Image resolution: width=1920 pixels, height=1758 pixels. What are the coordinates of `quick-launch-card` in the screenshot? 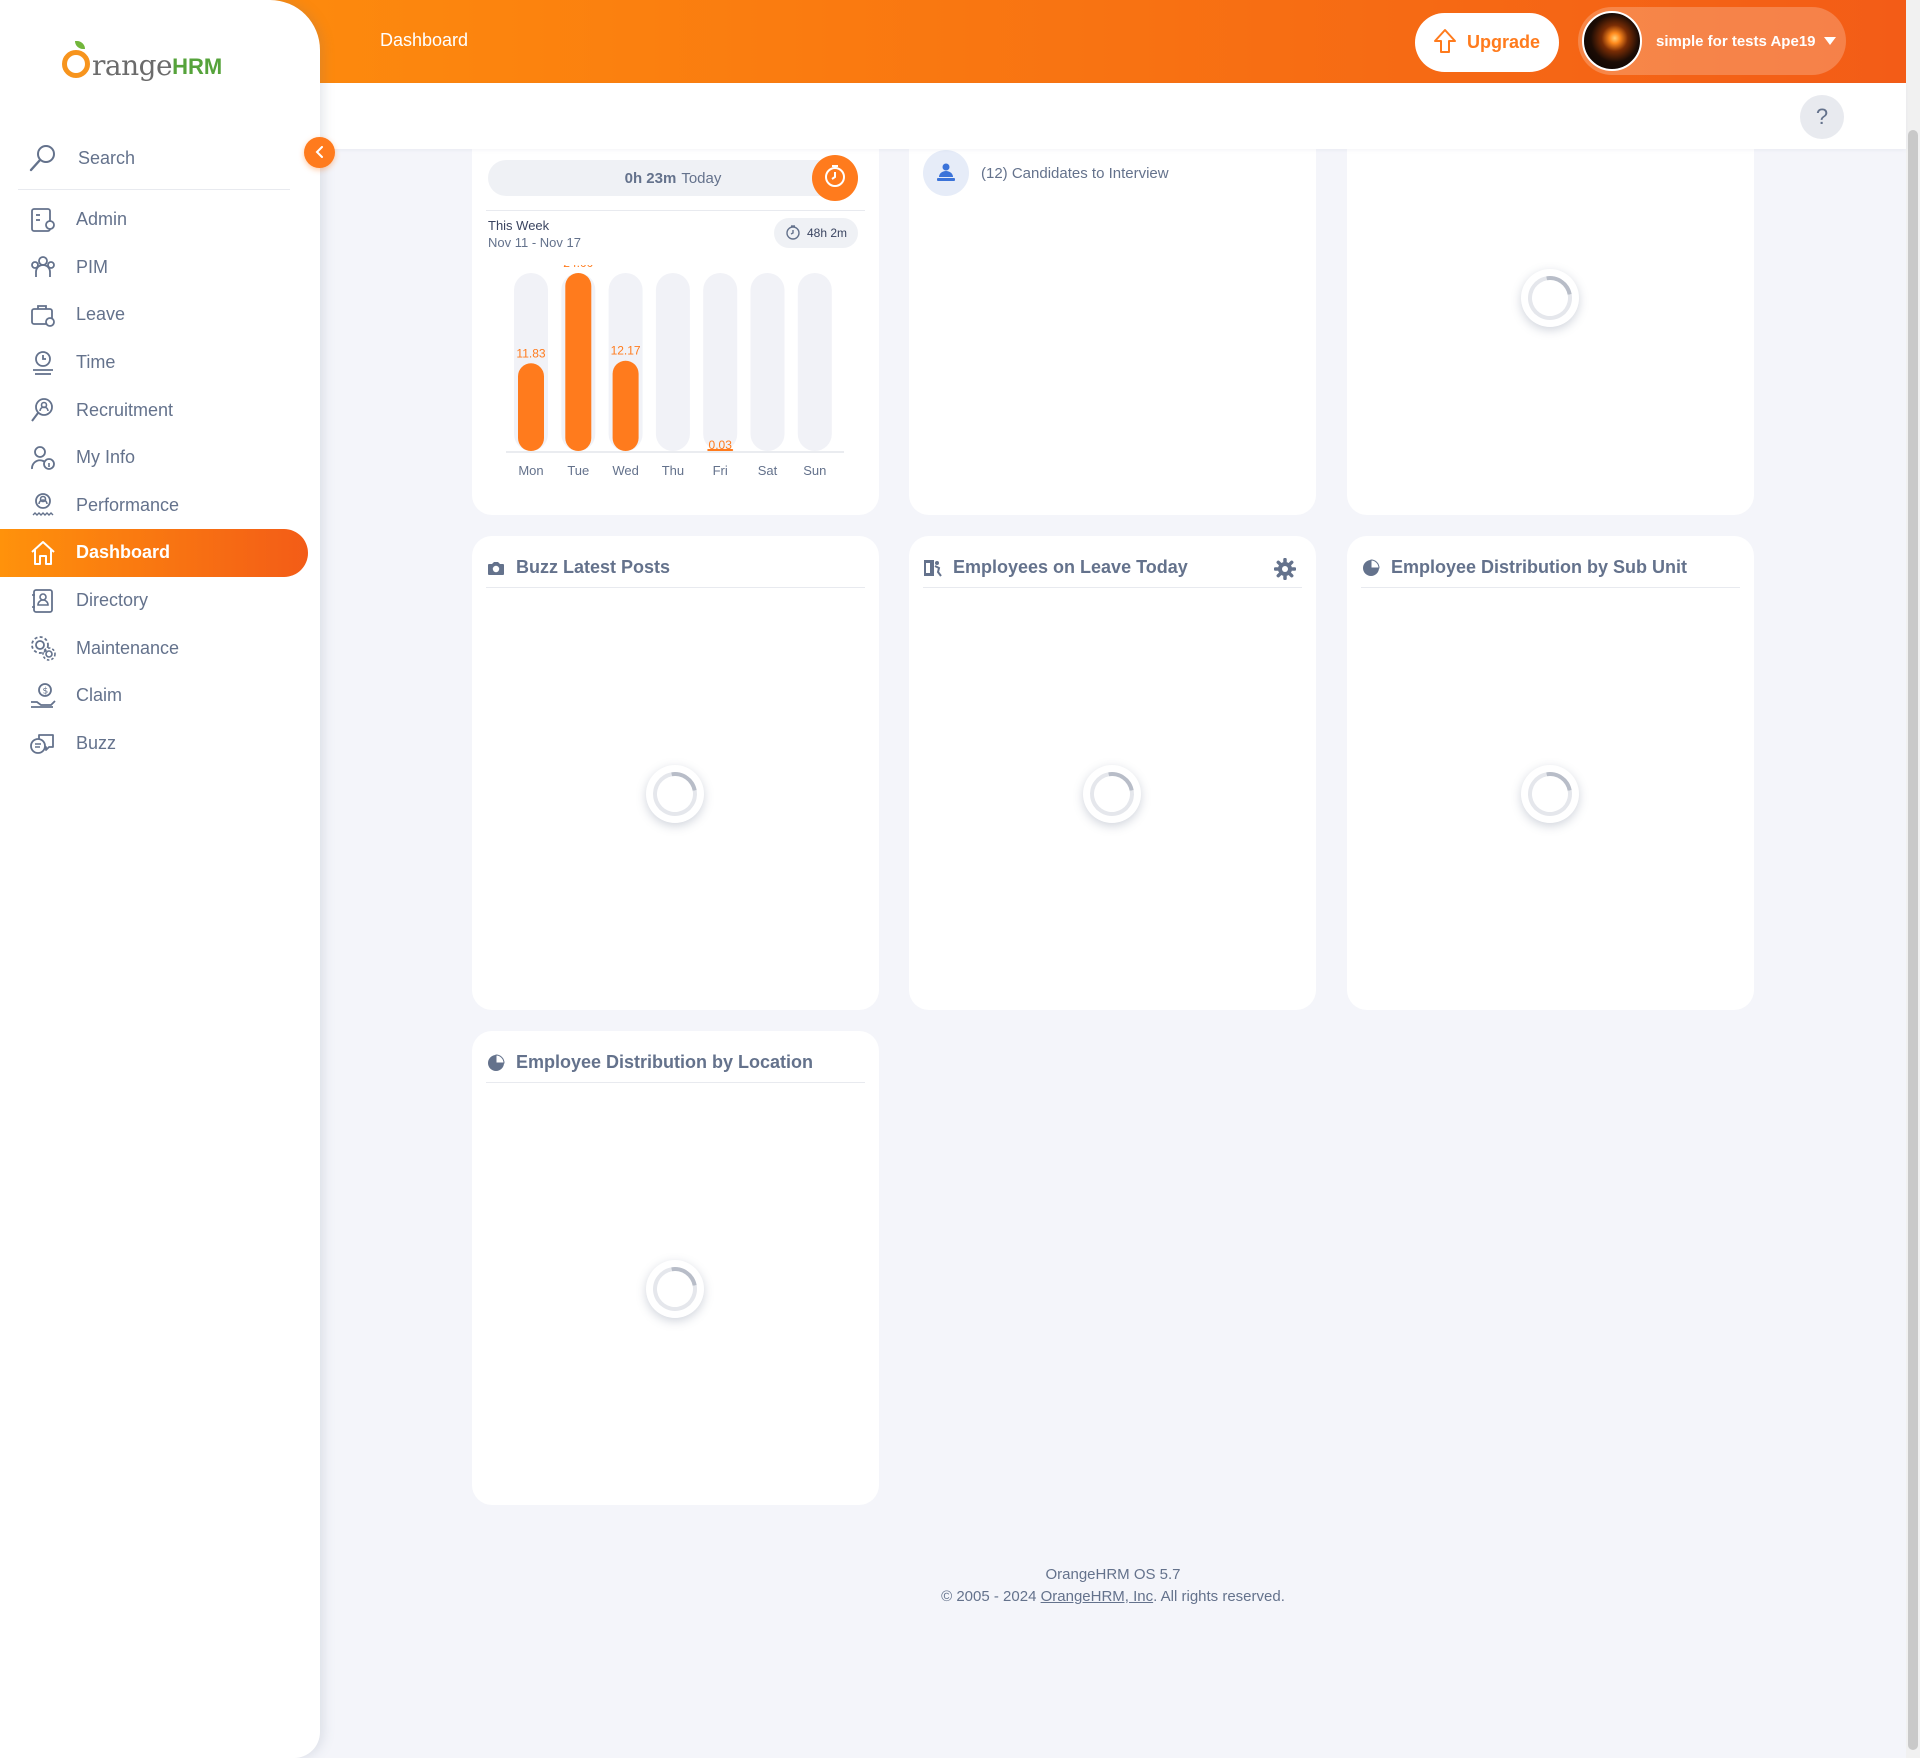 It's located at (1550, 322).